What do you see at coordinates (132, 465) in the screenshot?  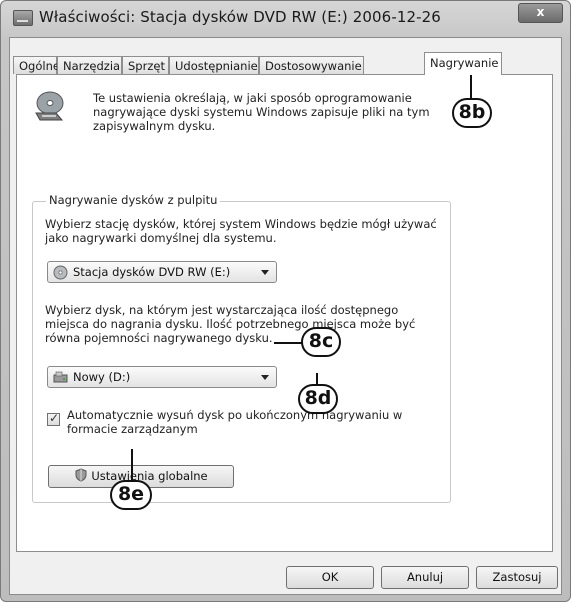 I see `callout-8e-line` at bounding box center [132, 465].